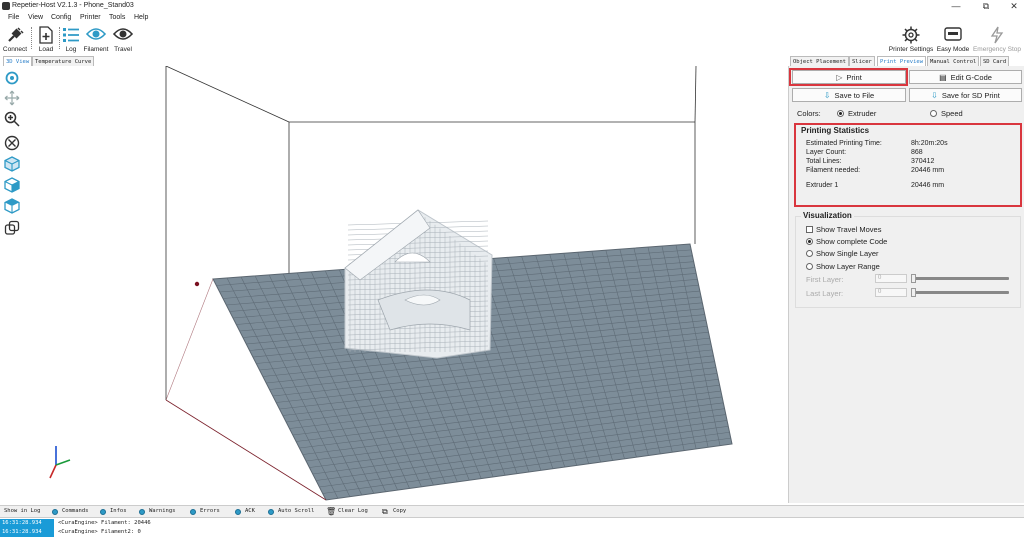 The width and height of the screenshot is (1024, 544). Describe the element at coordinates (141, 17) in the screenshot. I see `menu-help: Help` at that location.